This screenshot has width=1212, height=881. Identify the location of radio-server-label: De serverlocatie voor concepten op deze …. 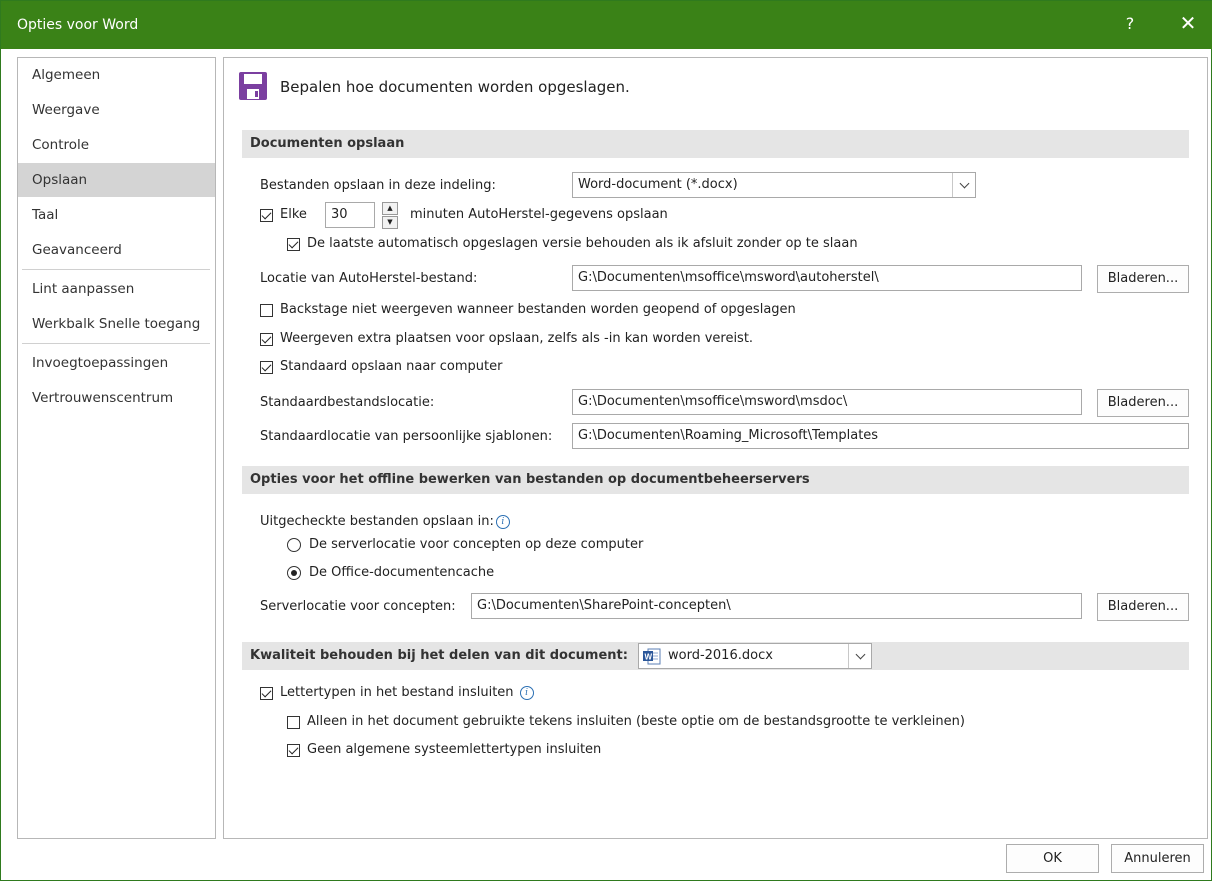
(476, 544).